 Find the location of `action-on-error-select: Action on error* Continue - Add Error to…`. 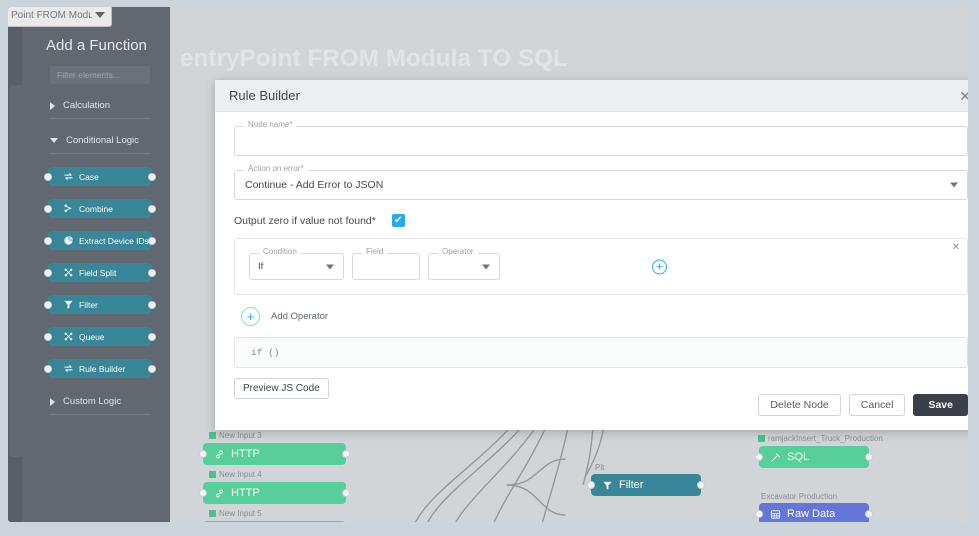

action-on-error-select: Action on error* Continue - Add Error to… is located at coordinates (601, 182).